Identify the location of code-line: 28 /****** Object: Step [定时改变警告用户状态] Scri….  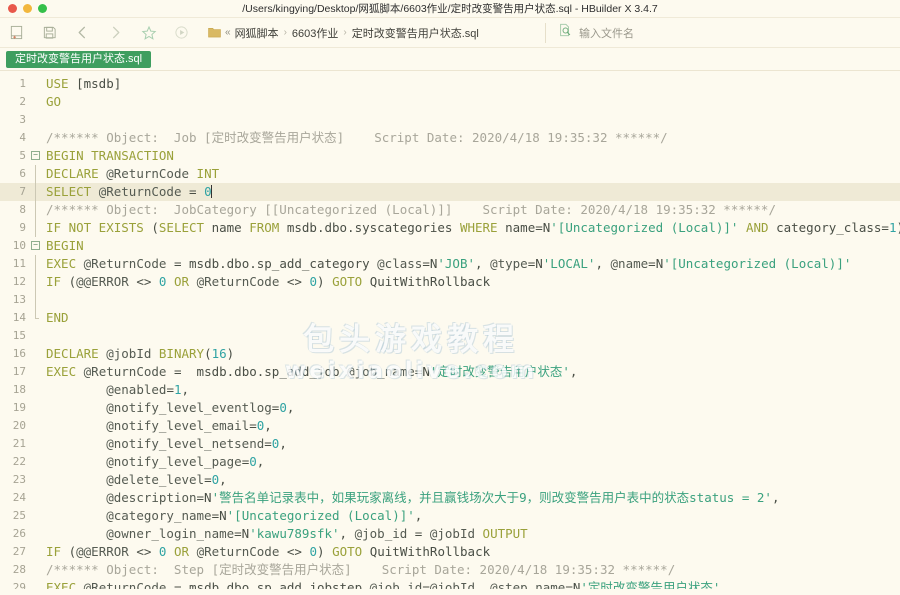
(450, 570).